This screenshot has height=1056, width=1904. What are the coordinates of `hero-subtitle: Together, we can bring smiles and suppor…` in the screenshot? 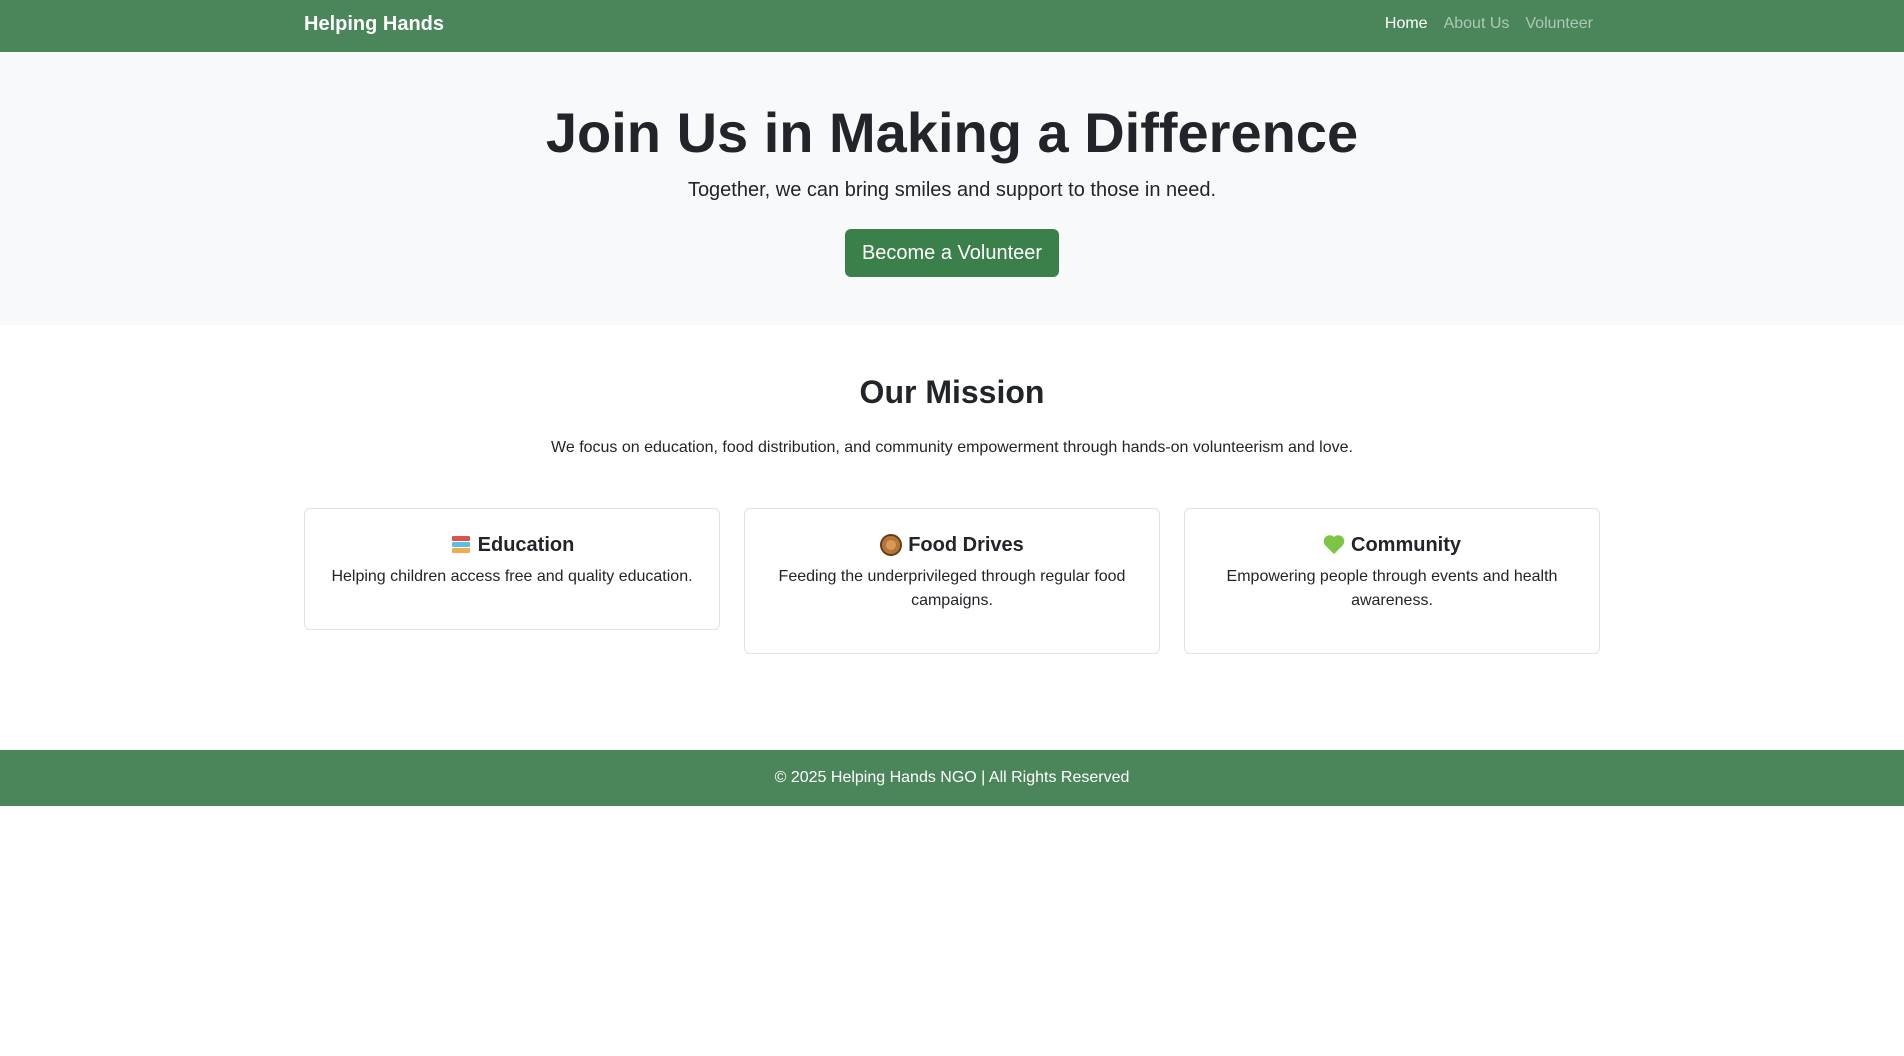 It's located at (952, 190).